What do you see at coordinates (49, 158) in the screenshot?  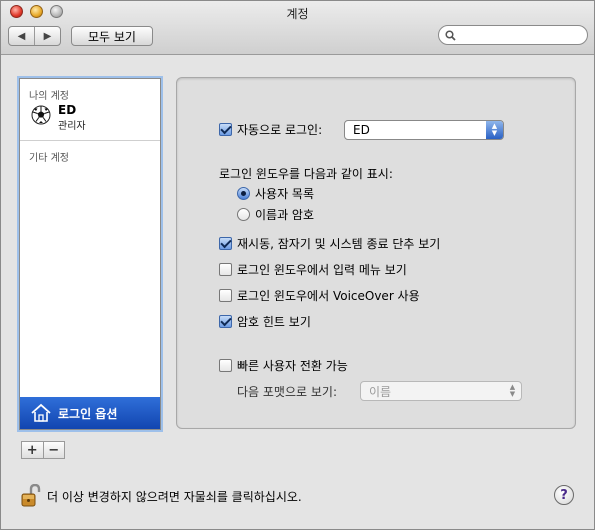 I see `other-accounts-header: 기타 계정` at bounding box center [49, 158].